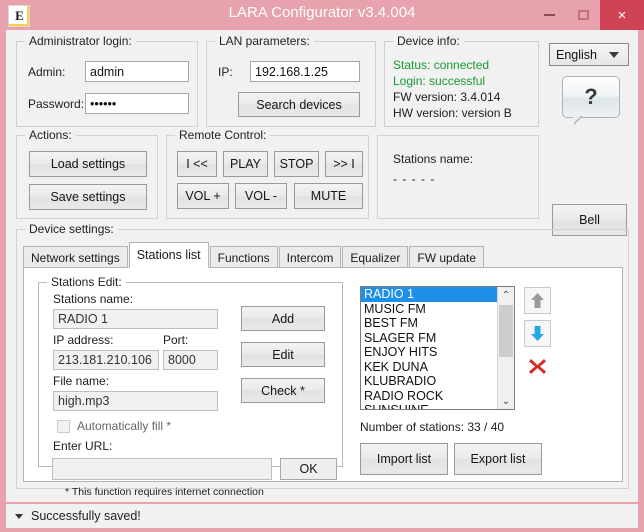 The height and width of the screenshot is (532, 644). I want to click on actions-group: Actions: Load settings Save settings, so click(87, 173).